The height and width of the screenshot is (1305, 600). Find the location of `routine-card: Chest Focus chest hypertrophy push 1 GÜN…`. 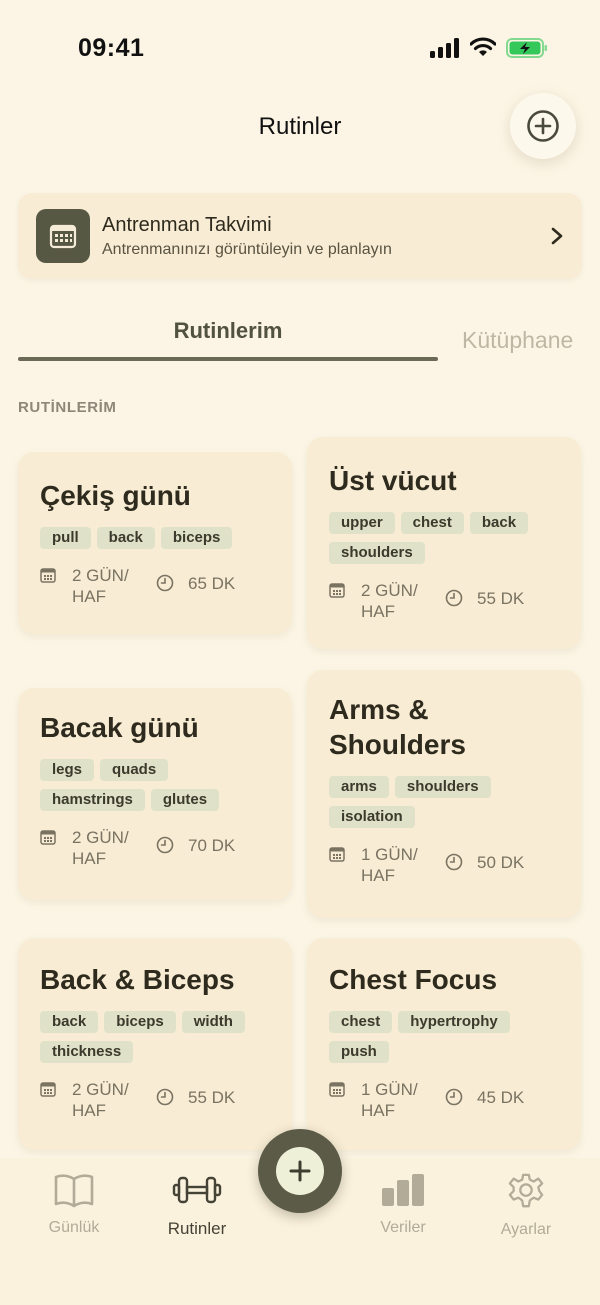

routine-card: Chest Focus chest hypertrophy push 1 GÜN… is located at coordinates (444, 1044).